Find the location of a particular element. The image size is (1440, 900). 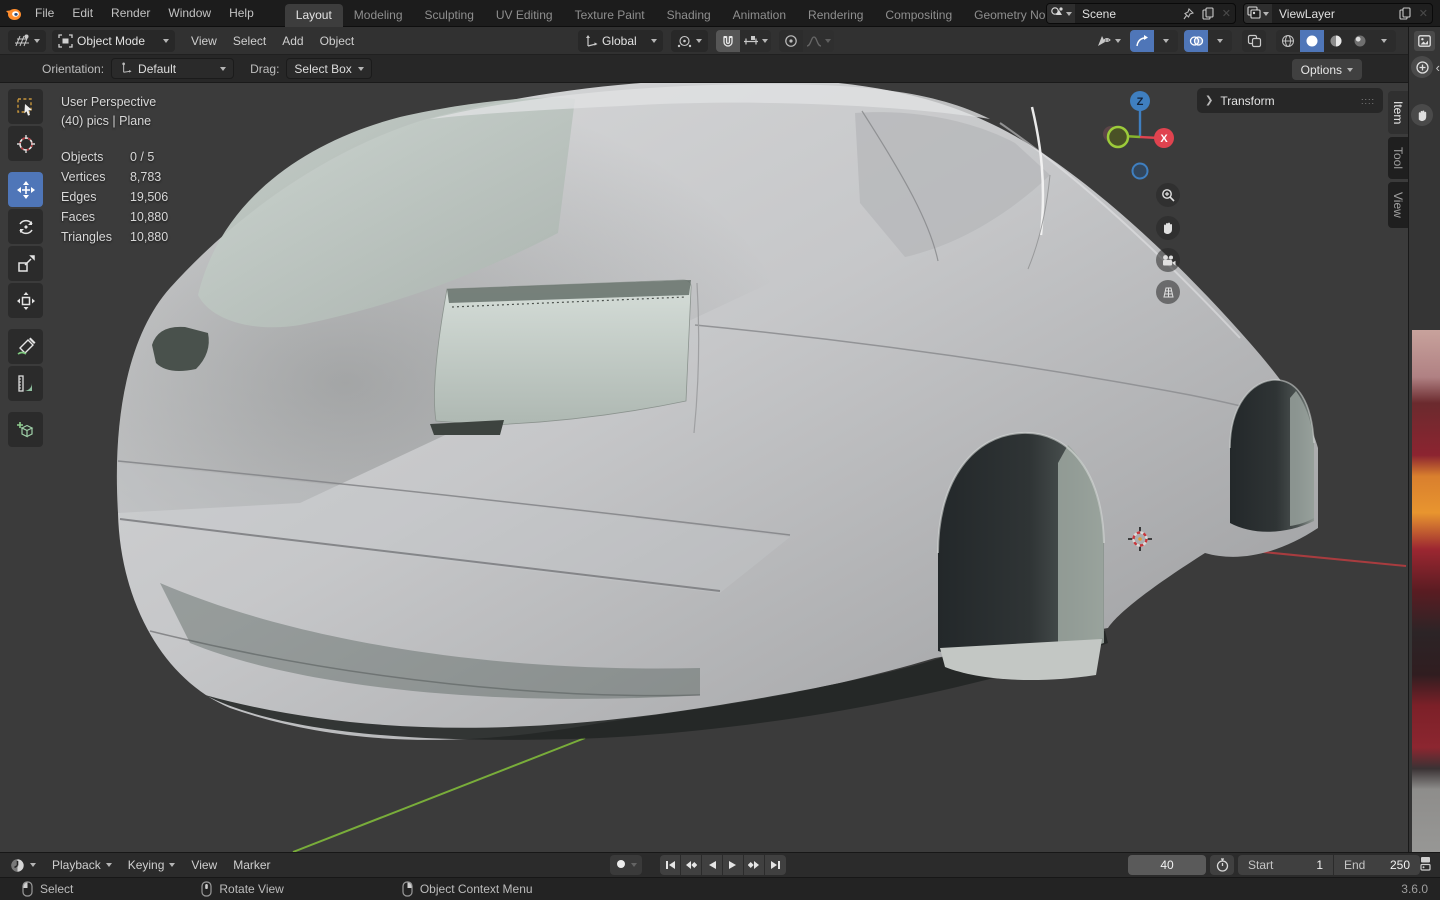

gizmo-axis-neg-z is located at coordinates (1140, 171).